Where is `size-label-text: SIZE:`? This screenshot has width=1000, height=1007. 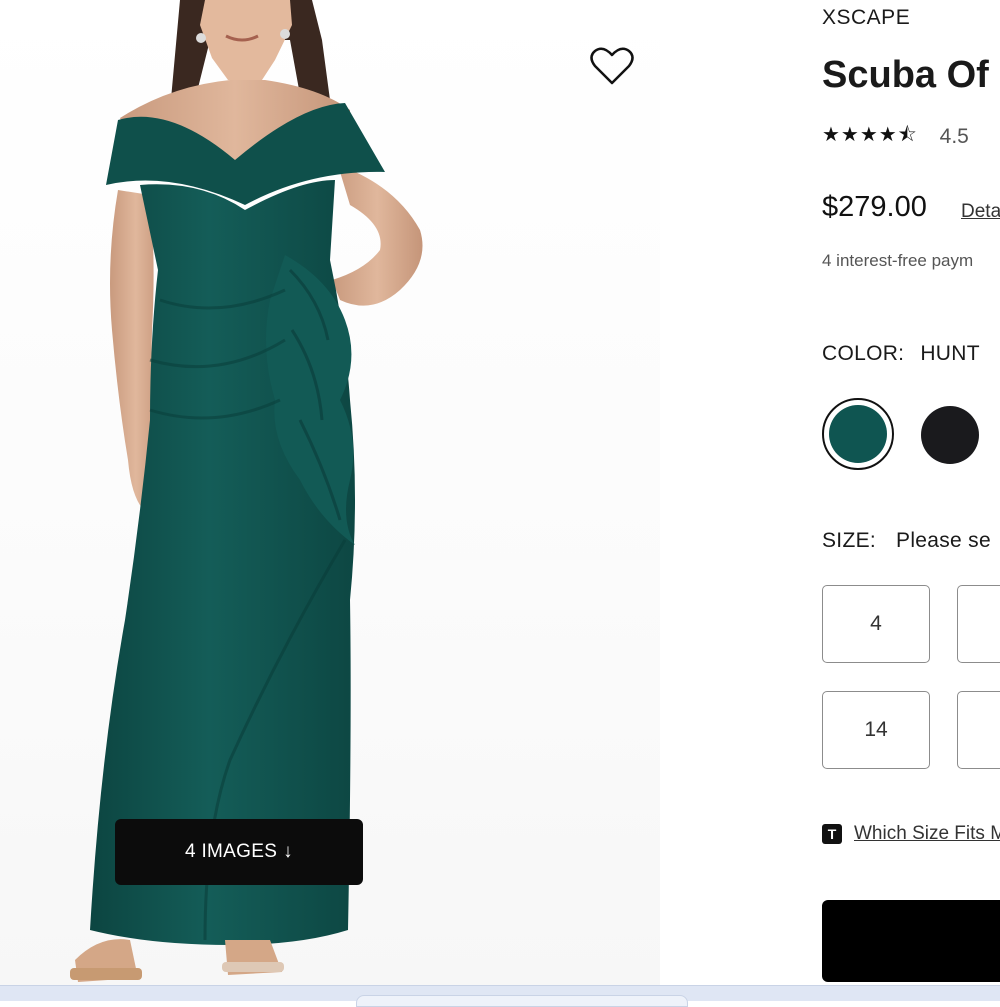
size-label-text: SIZE: is located at coordinates (849, 540).